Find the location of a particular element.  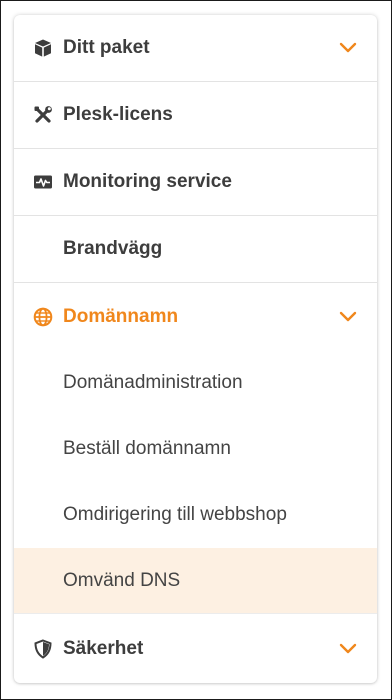

menu-item-plesk-licens: Plesk-licens is located at coordinates (195, 115).